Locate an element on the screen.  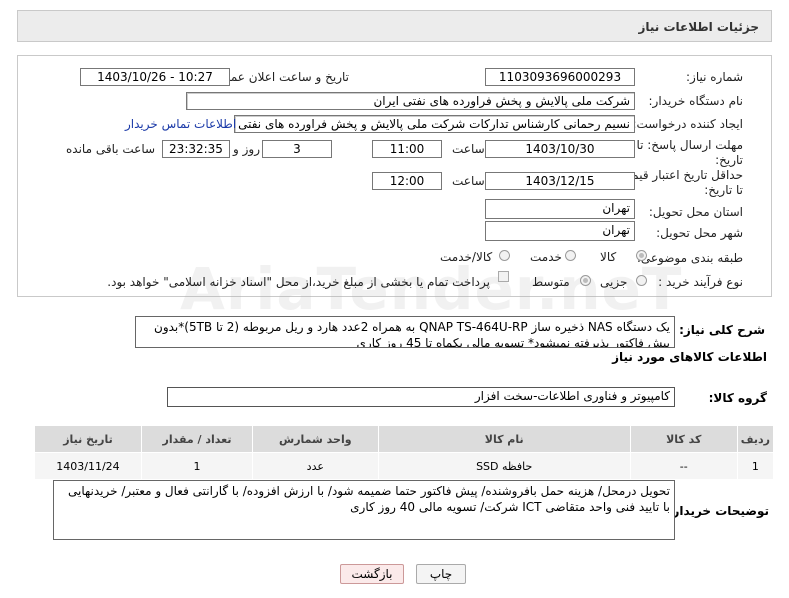
process-option-medium: متوسط is located at coordinates (551, 282).